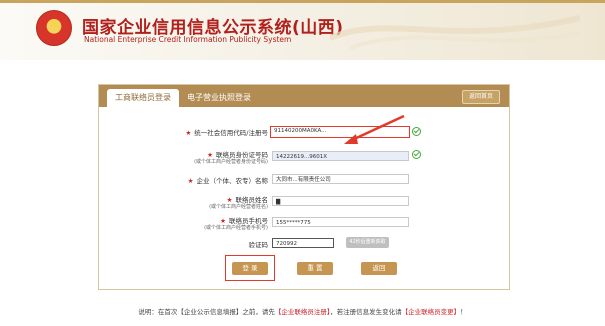 This screenshot has width=605, height=326. I want to click on liaison-id-valid-icon, so click(416, 154).